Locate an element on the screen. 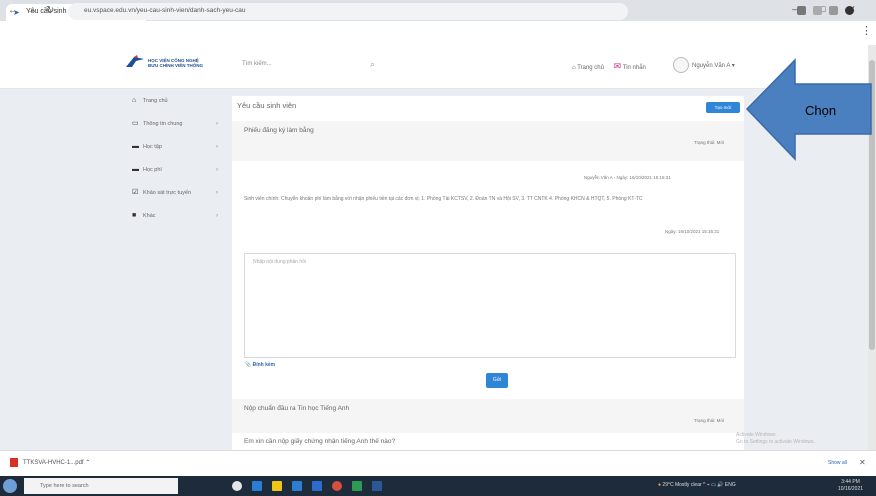 This screenshot has width=876, height=496. page-title: Yêu cầu sinh viên is located at coordinates (267, 105).